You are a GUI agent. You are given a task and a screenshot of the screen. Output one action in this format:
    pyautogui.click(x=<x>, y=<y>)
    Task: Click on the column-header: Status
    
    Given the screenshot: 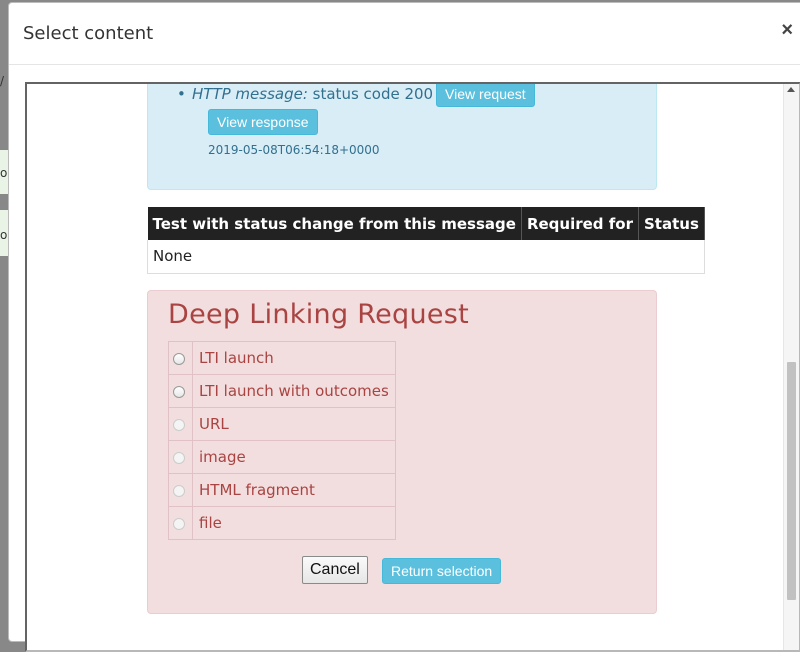 What is the action you would take?
    pyautogui.click(x=671, y=223)
    